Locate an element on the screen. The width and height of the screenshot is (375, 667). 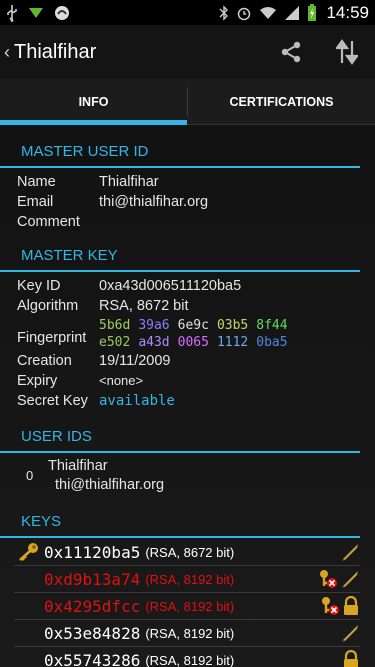
section-header-master-key: MASTER KEY is located at coordinates (180, 259).